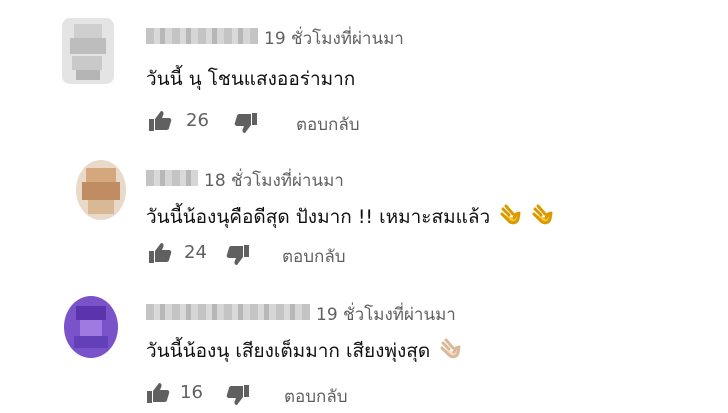  Describe the element at coordinates (195, 252) in the screenshot. I see `like-count: 24` at that location.